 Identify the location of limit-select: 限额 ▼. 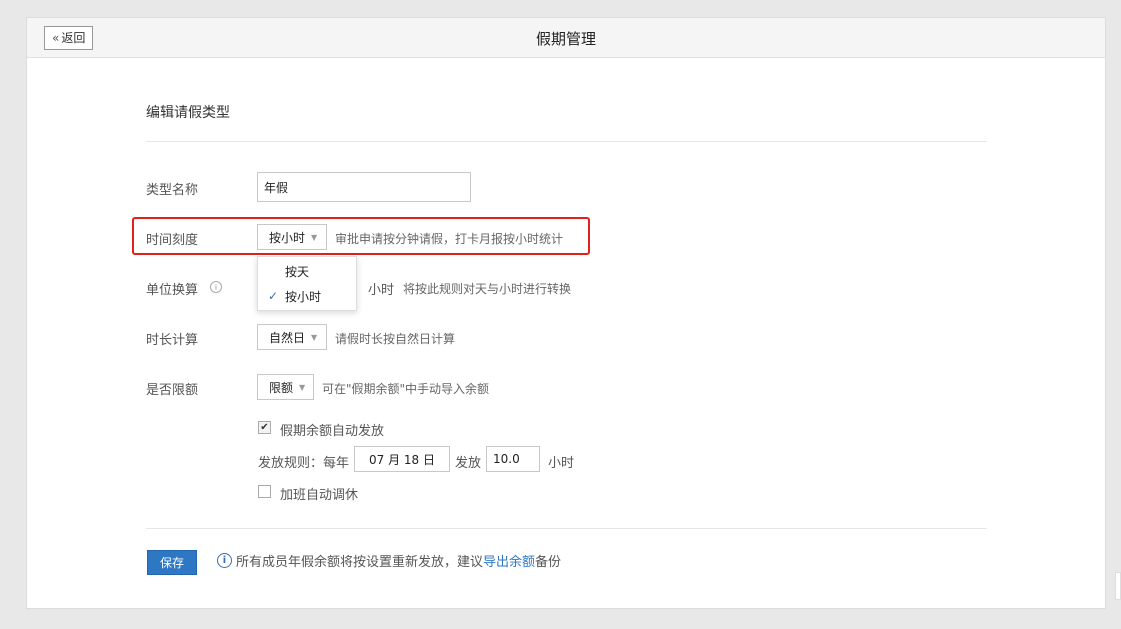
(285, 387).